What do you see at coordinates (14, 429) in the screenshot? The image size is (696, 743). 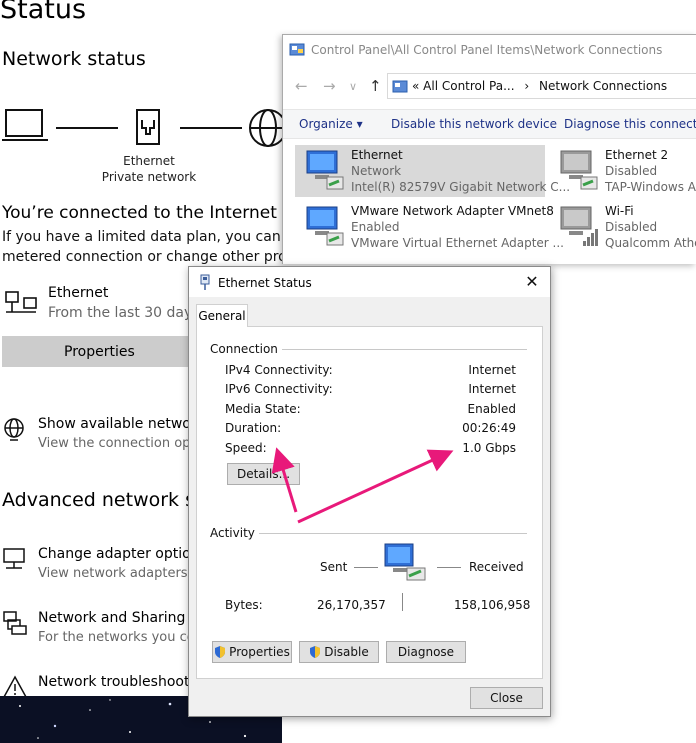 I see `show-networks-icon` at bounding box center [14, 429].